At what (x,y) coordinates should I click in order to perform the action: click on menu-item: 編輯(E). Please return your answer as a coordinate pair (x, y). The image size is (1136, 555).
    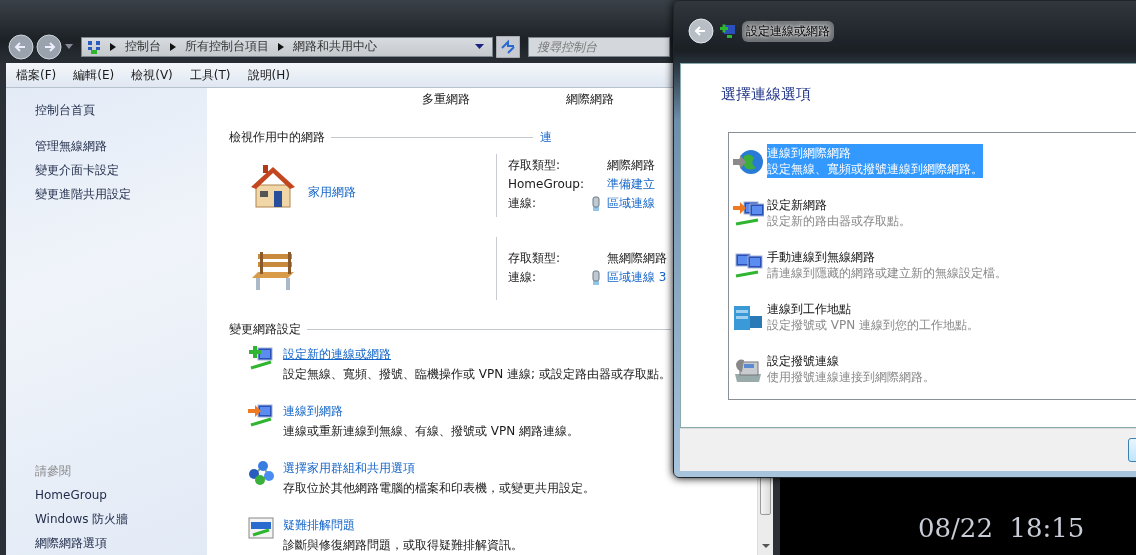
    Looking at the image, I should click on (94, 75).